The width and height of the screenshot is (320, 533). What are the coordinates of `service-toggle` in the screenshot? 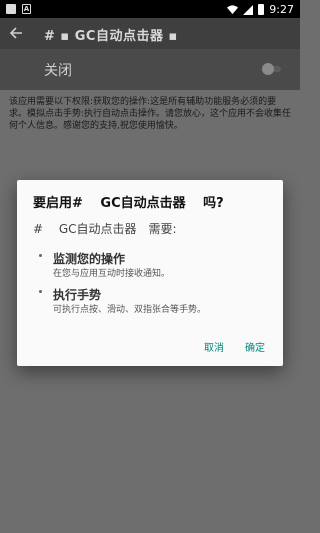 It's located at (273, 69).